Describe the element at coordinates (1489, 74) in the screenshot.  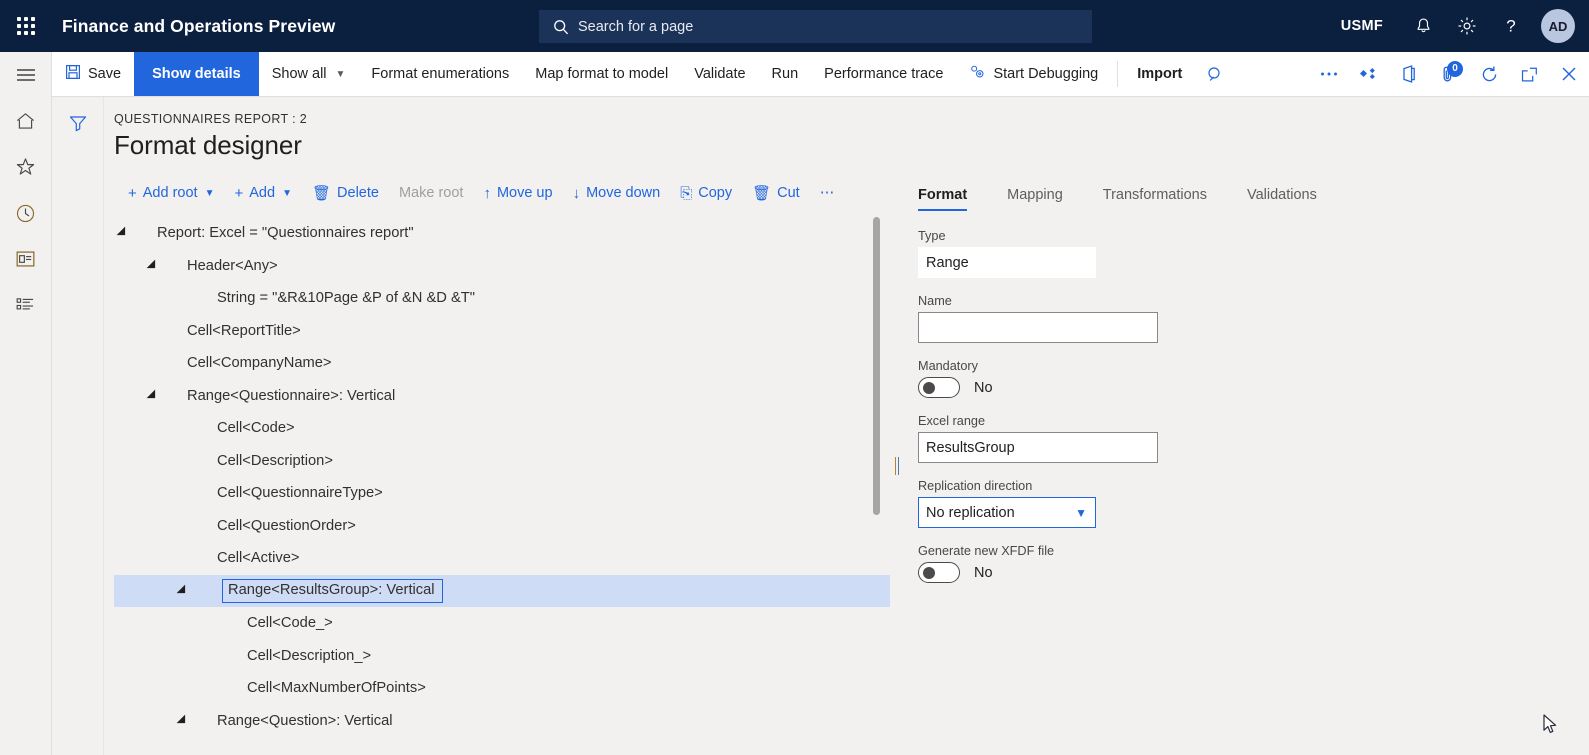
I see `refresh-icon` at that location.